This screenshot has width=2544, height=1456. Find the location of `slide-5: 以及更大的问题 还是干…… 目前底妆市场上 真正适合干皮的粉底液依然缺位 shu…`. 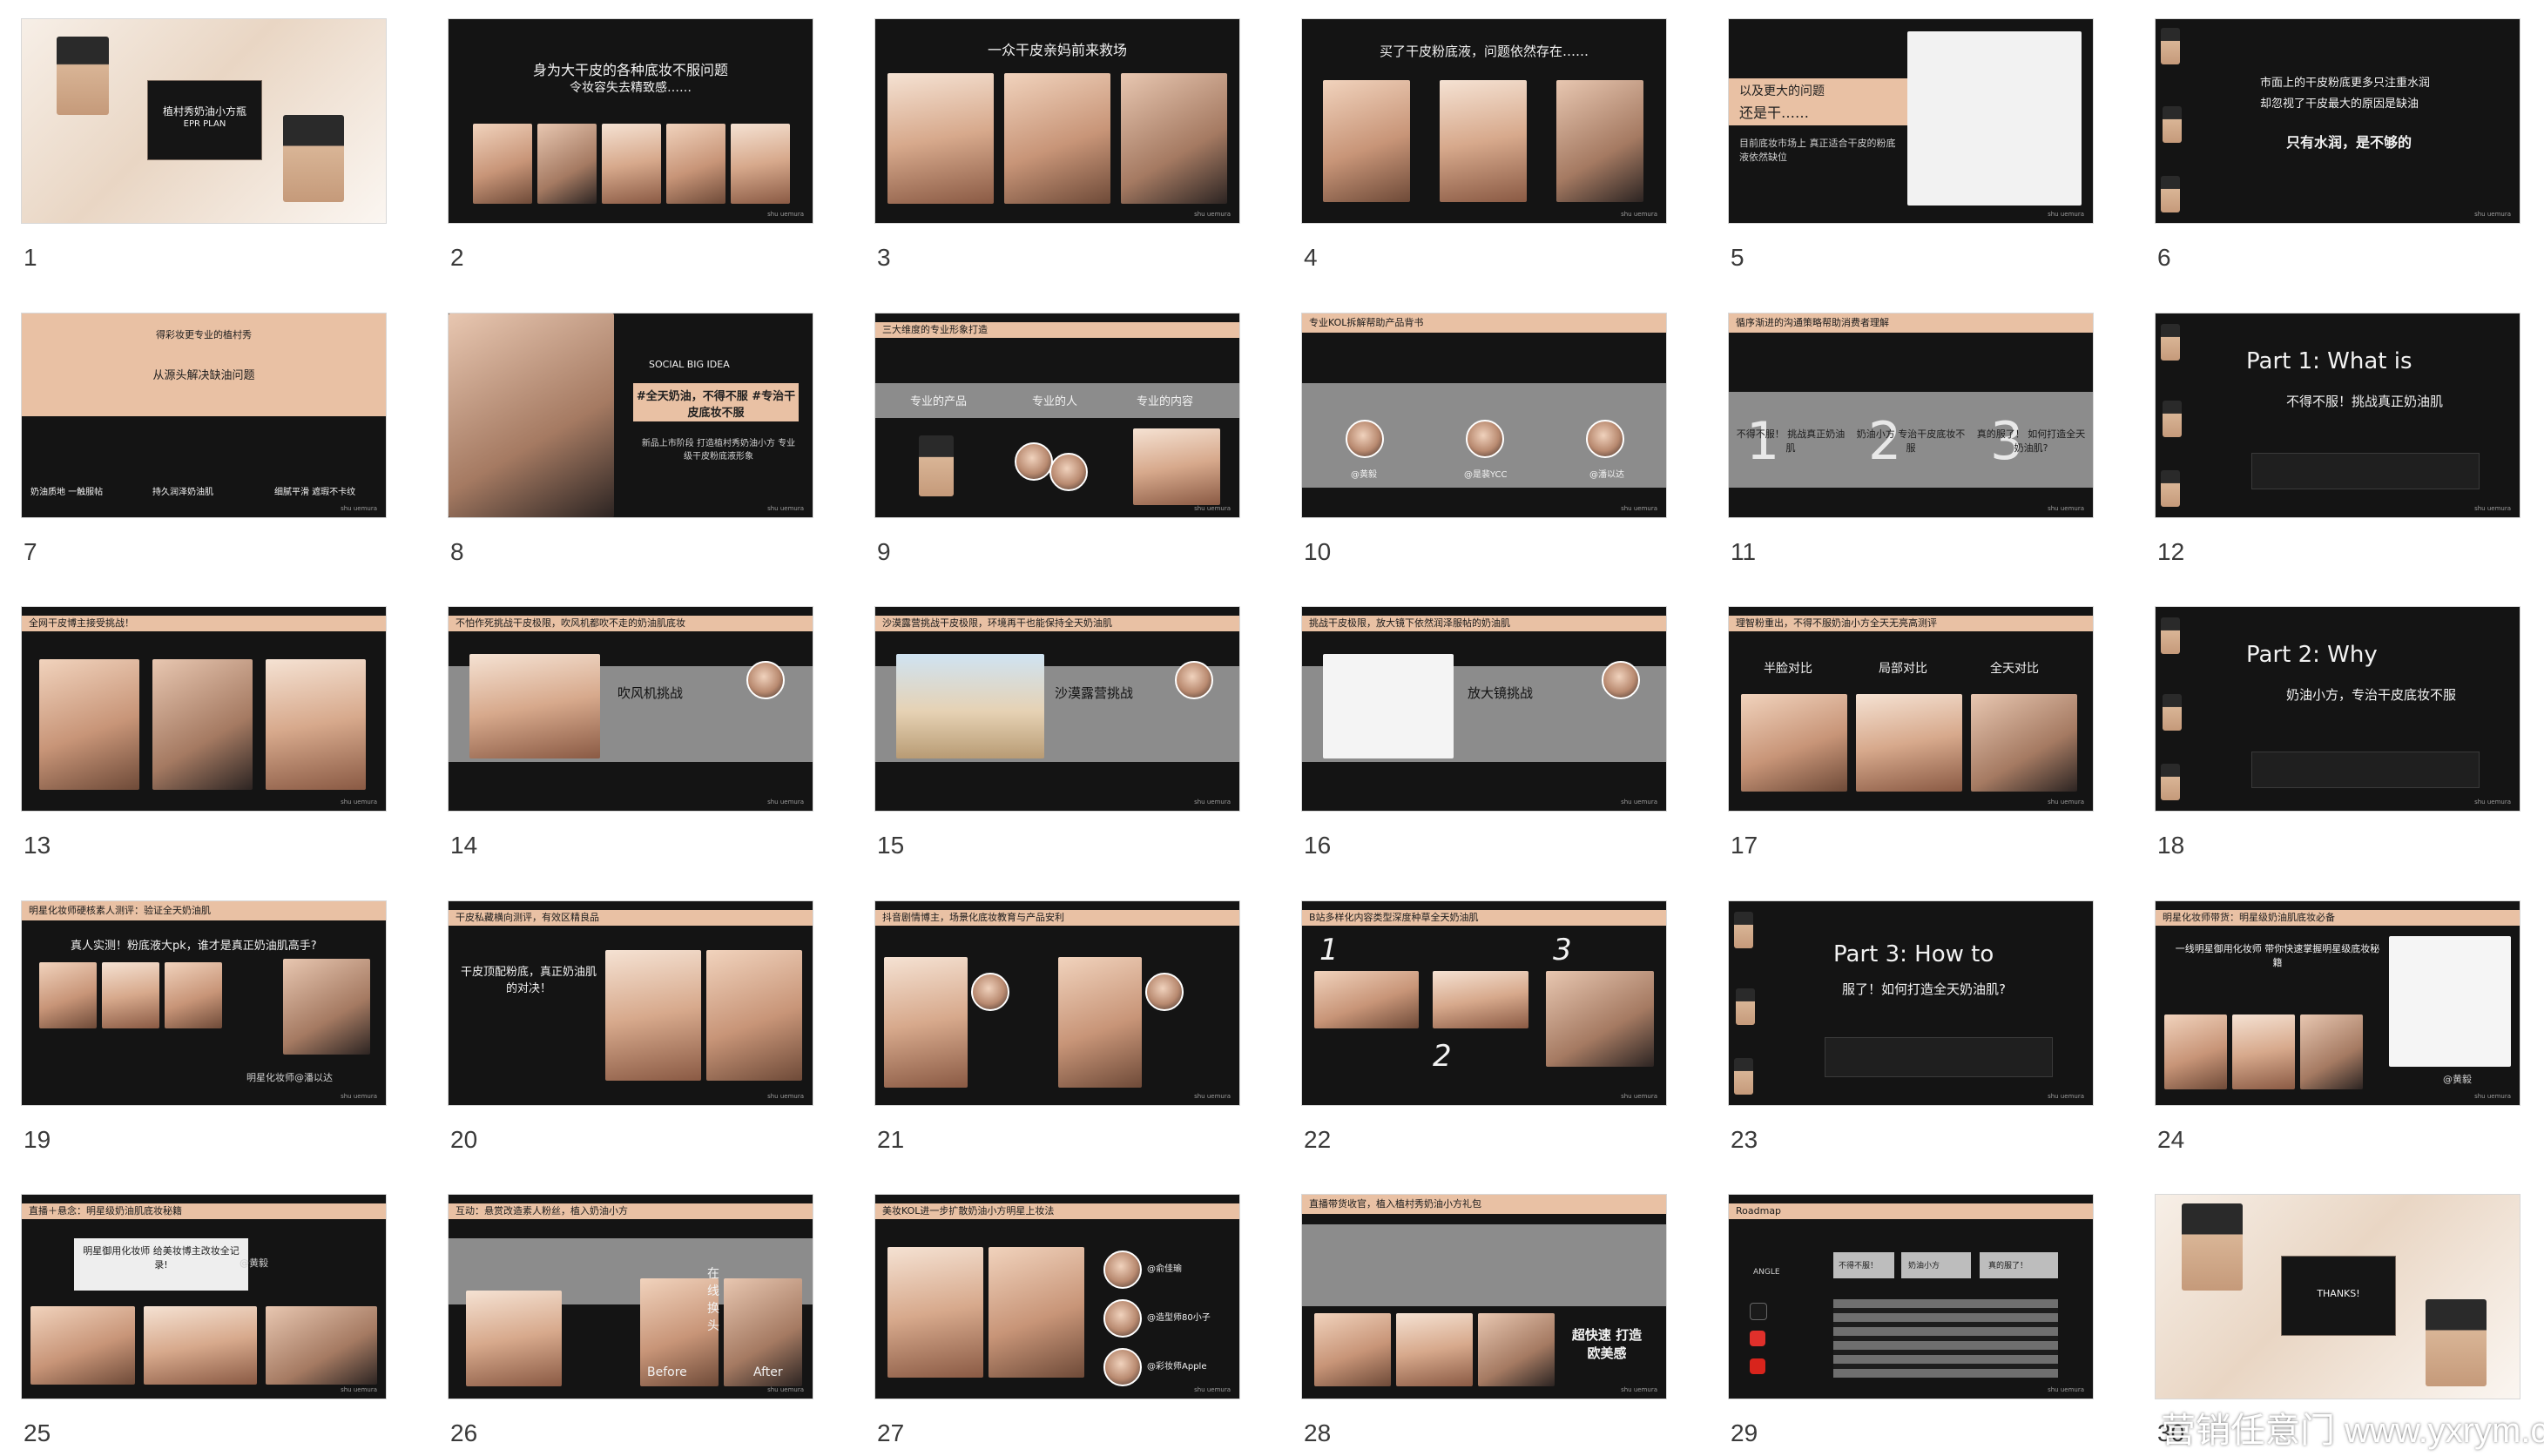

slide-5: 以及更大的问题 还是干…… 目前底妆市场上 真正适合干皮的粉底液依然缺位 shu… is located at coordinates (1911, 149).